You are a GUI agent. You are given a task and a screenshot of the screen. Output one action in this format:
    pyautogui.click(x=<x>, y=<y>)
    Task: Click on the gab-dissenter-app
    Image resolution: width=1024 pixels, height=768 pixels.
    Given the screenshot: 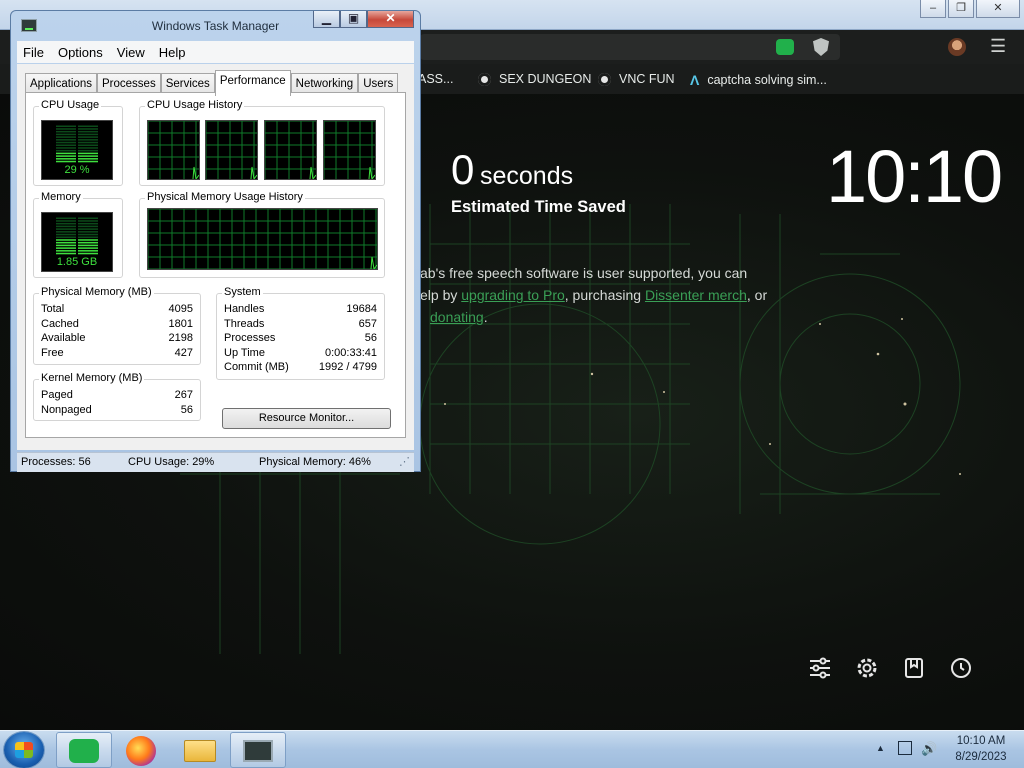 What is the action you would take?
    pyautogui.click(x=84, y=750)
    